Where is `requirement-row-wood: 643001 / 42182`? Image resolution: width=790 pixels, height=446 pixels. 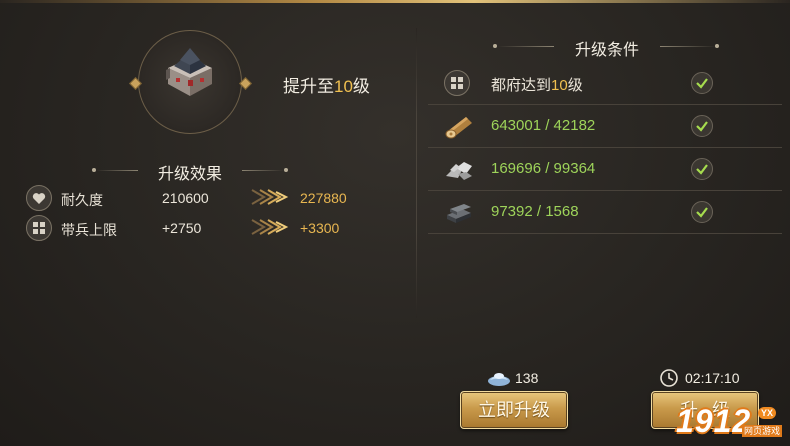 requirement-row-wood: 643001 / 42182 is located at coordinates (605, 126).